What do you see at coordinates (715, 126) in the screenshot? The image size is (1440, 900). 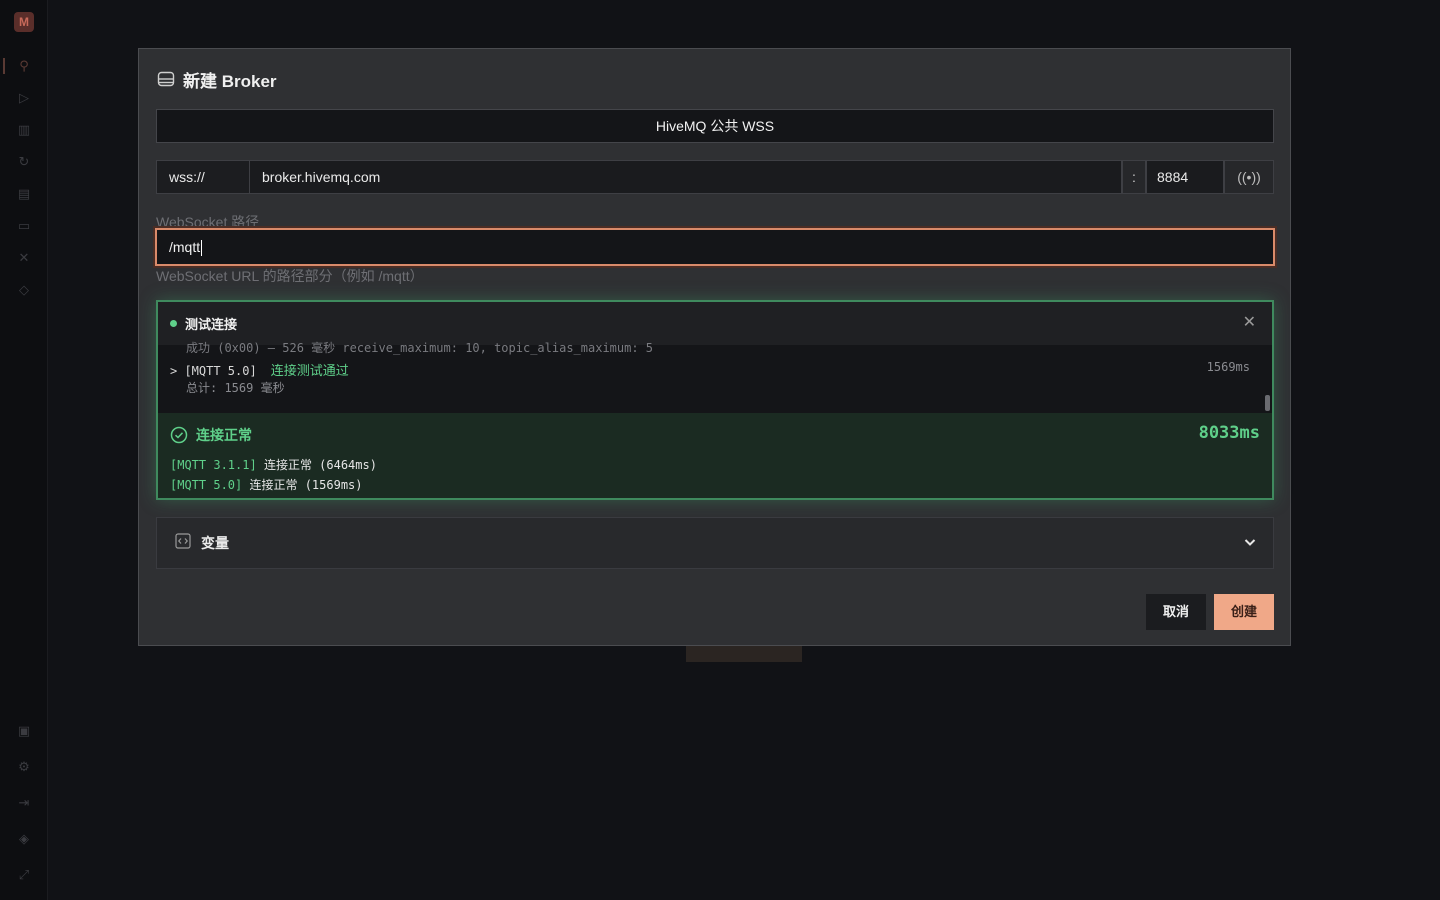 I see `broker-name-input: HiveMQ 公共 WSS` at bounding box center [715, 126].